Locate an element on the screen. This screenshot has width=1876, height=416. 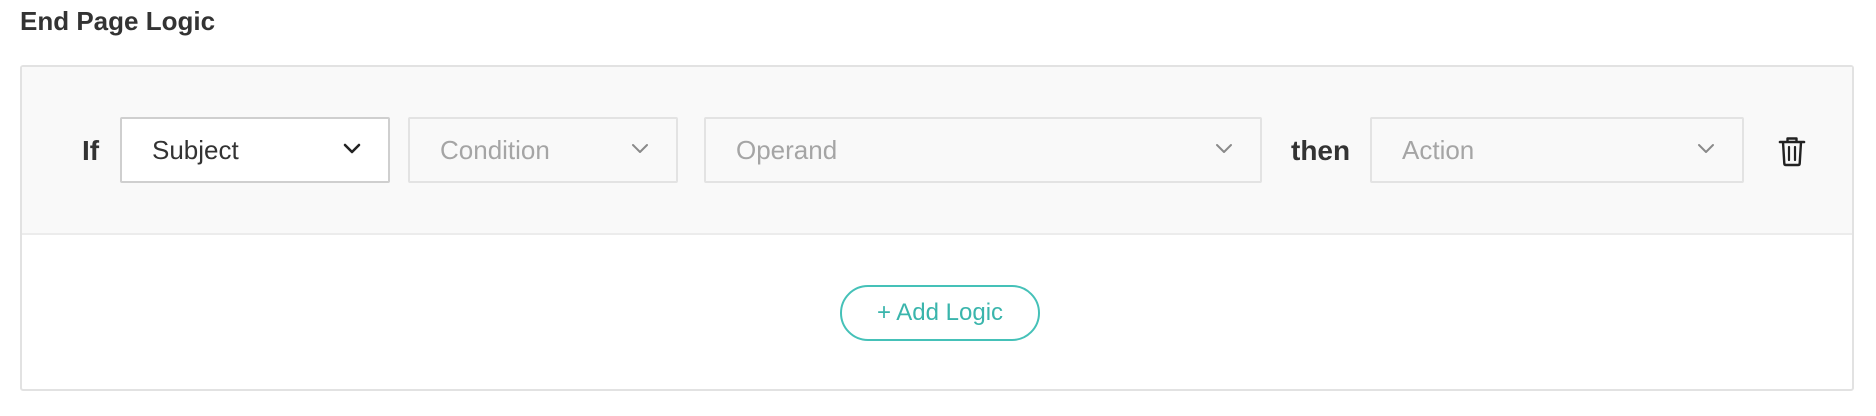
if-label: If is located at coordinates (91, 150).